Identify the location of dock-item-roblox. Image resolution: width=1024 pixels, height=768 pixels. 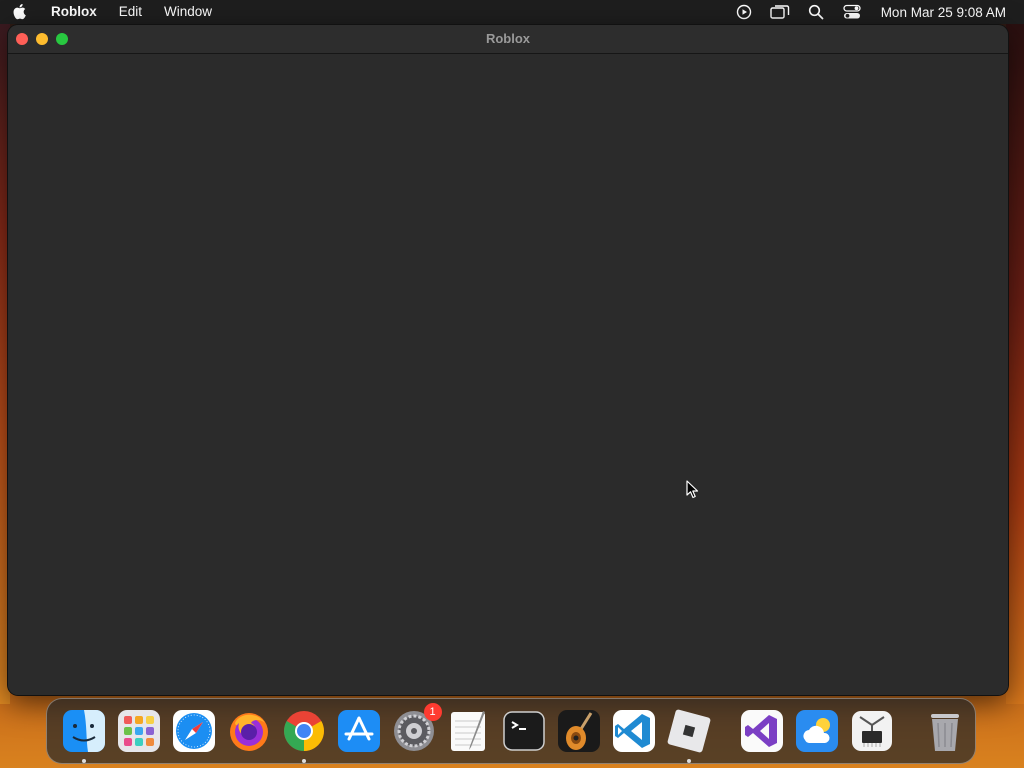
(689, 736).